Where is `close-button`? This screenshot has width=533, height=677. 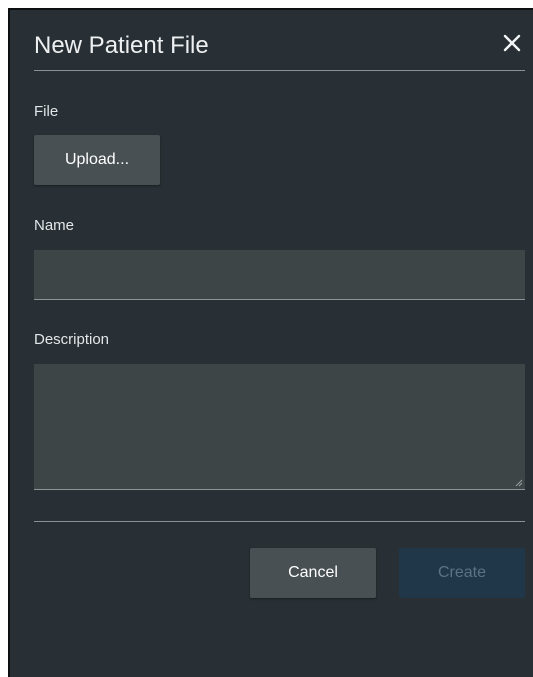
close-button is located at coordinates (512, 43).